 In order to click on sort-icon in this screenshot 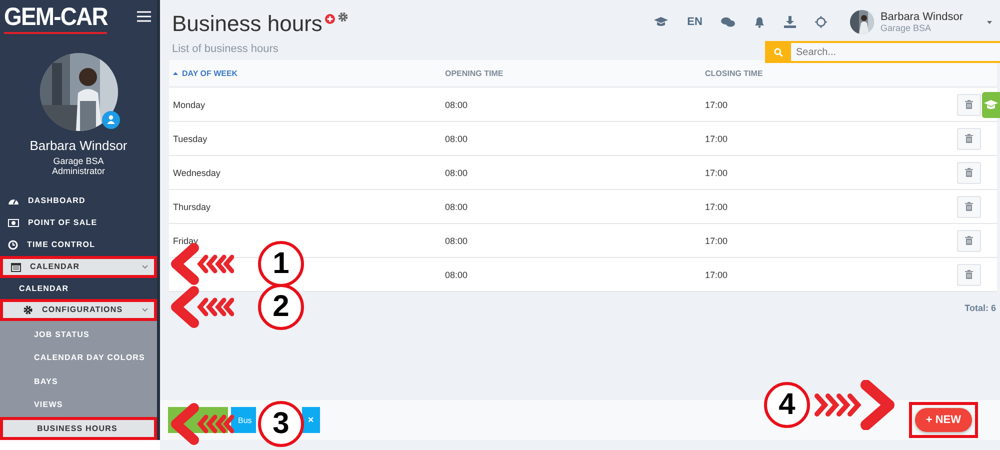, I will do `click(175, 73)`.